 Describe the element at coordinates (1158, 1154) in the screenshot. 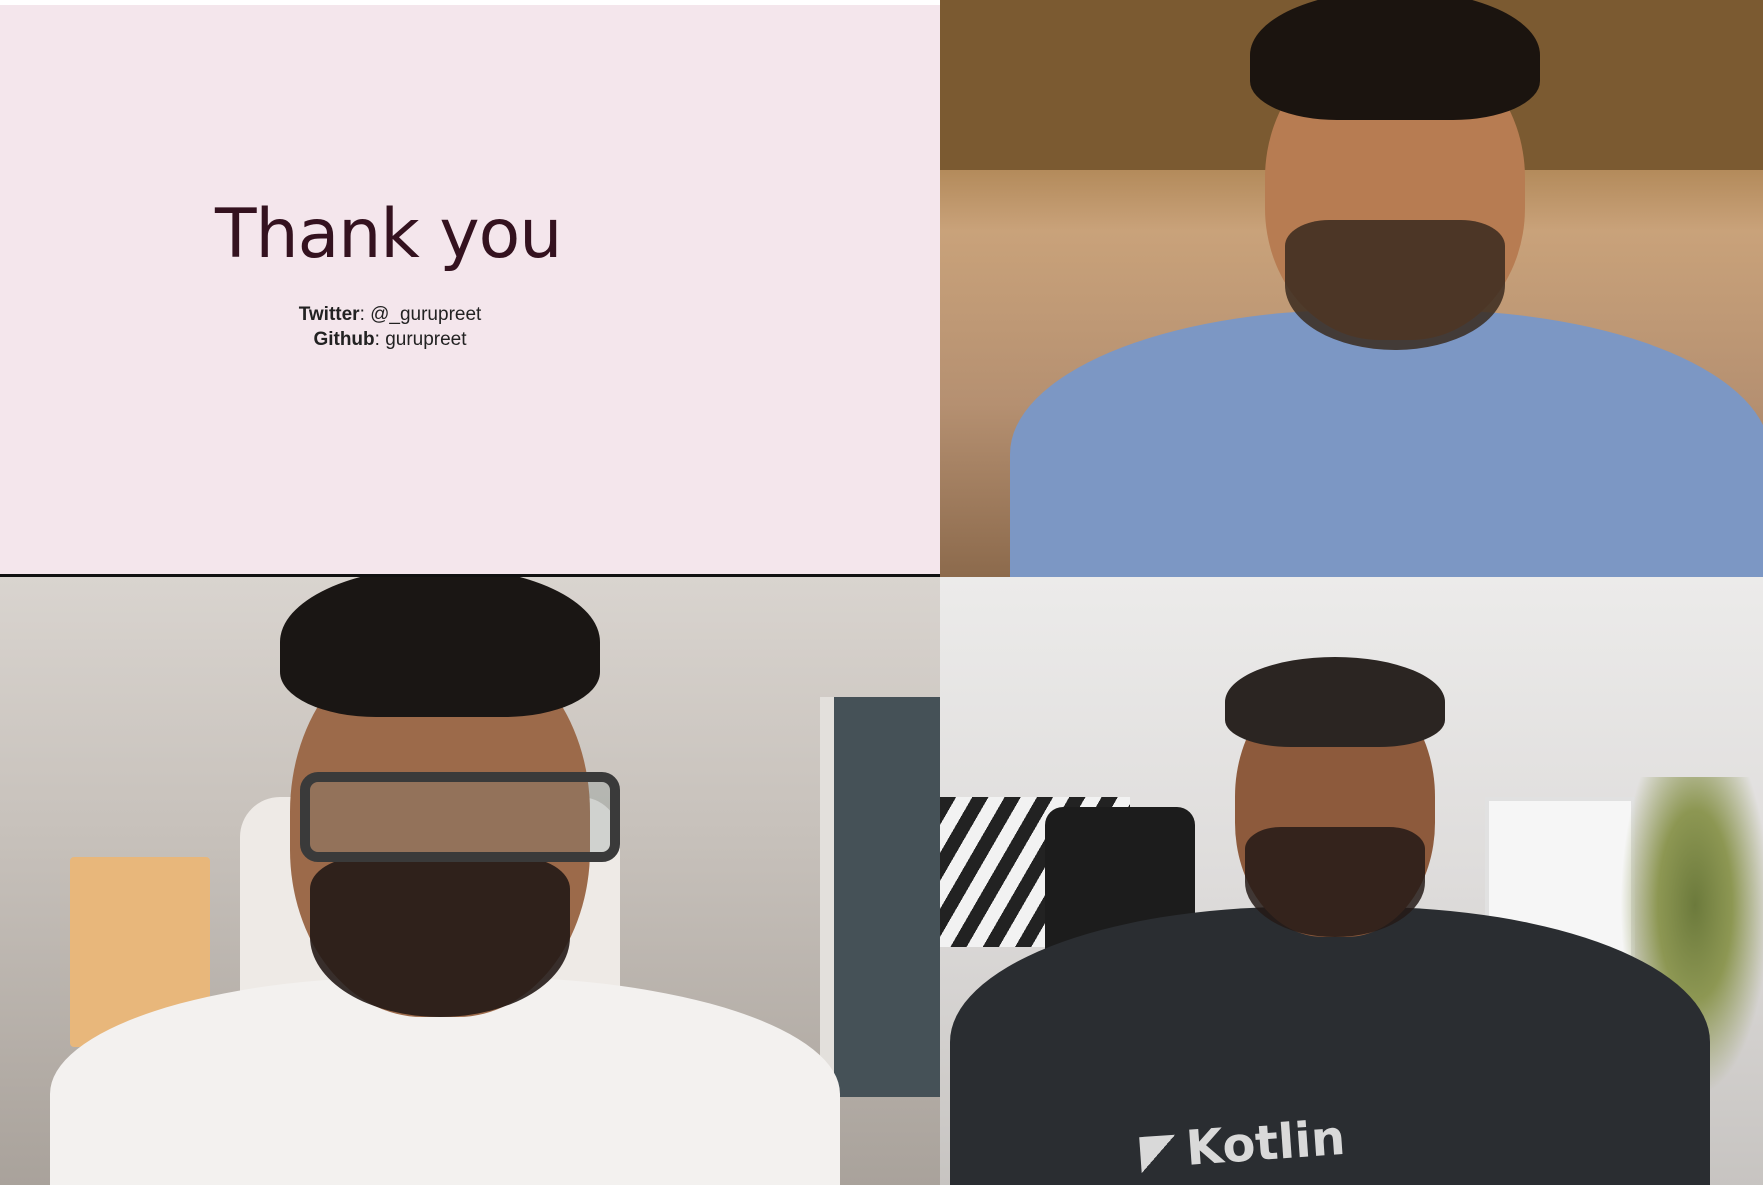

I see `kotlin-logo-icon` at that location.